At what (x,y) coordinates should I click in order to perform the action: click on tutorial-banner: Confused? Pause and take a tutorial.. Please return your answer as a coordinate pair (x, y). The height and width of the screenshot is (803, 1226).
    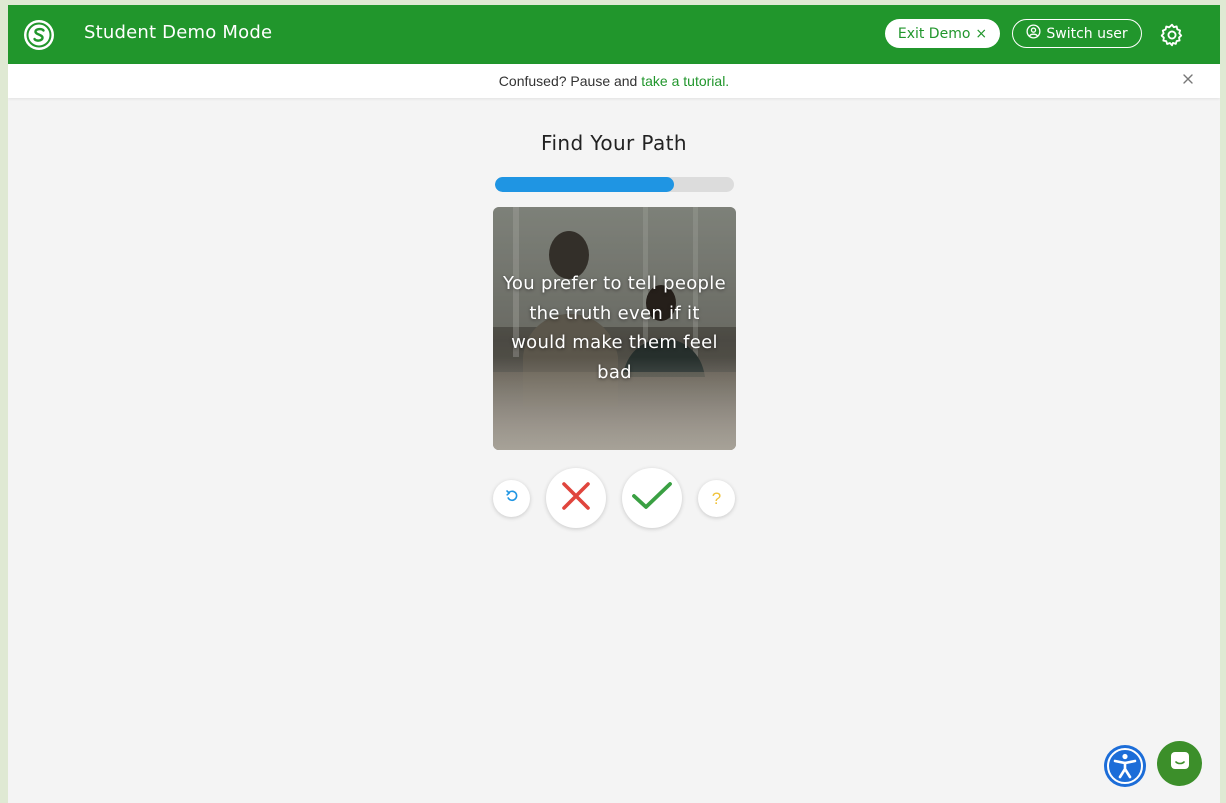
    Looking at the image, I should click on (614, 81).